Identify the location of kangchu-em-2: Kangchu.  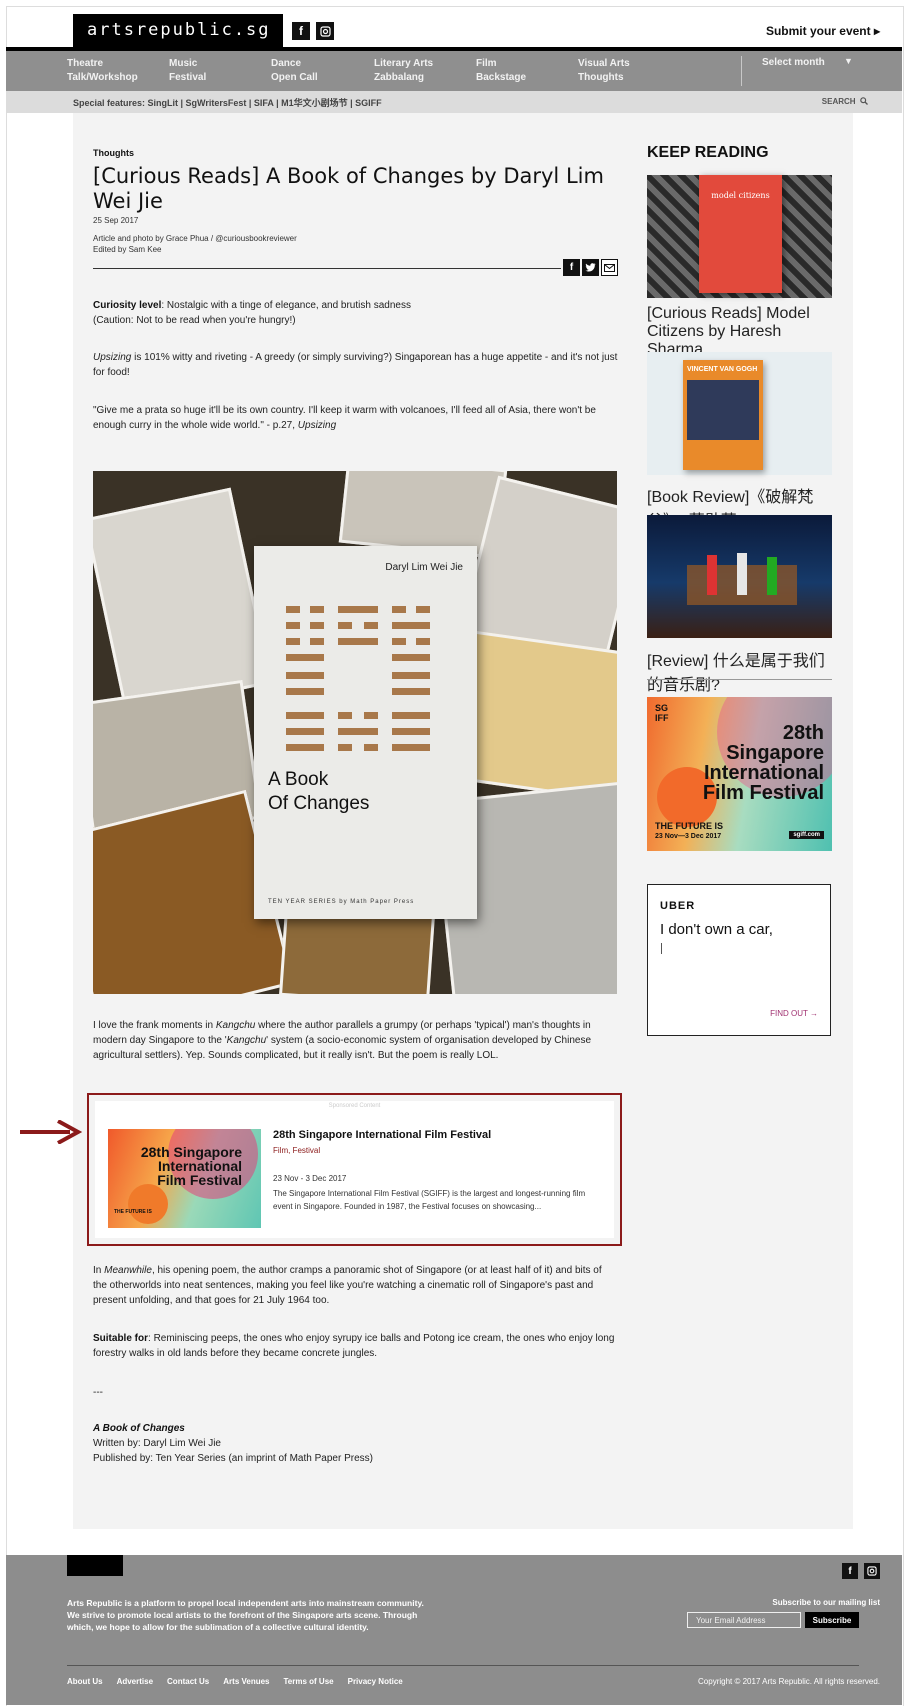
(246, 1040).